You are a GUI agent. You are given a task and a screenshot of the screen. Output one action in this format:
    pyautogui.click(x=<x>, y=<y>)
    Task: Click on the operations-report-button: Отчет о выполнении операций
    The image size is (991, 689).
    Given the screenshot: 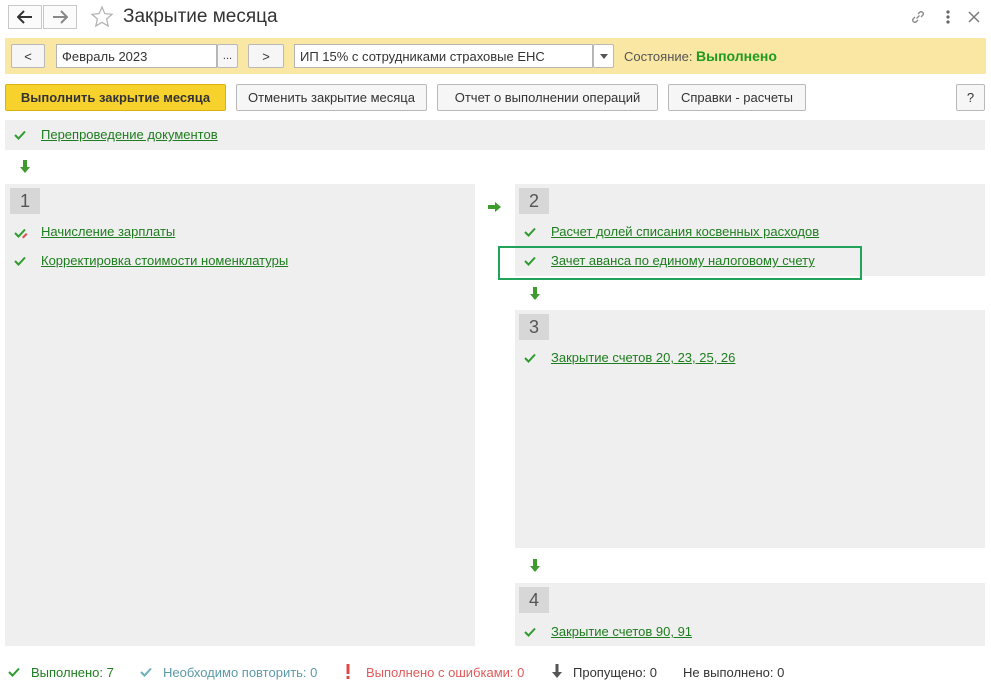 What is the action you would take?
    pyautogui.click(x=547, y=97)
    